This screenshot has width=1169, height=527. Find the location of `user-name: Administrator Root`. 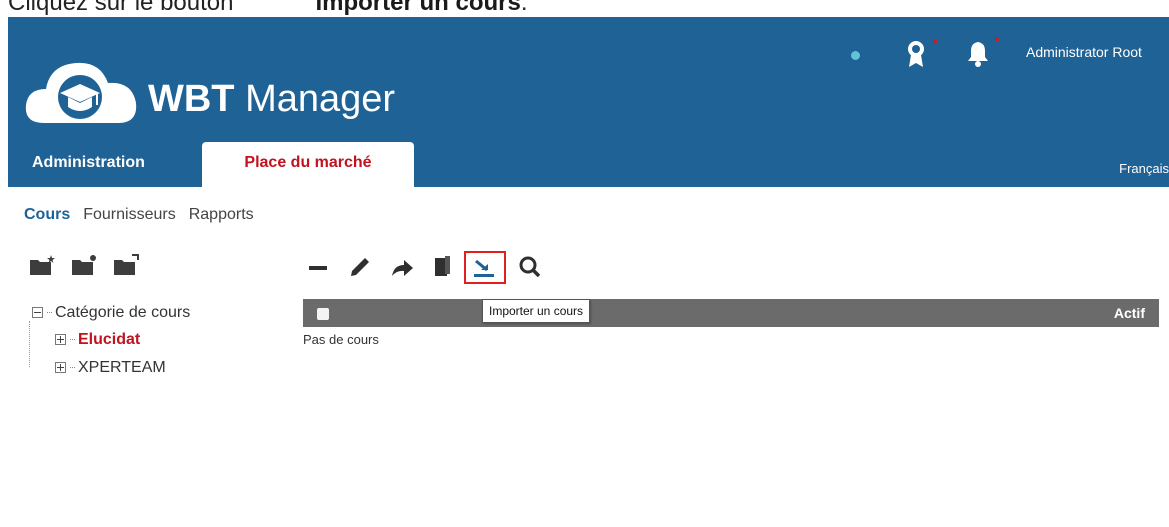

user-name: Administrator Root is located at coordinates (1084, 52).